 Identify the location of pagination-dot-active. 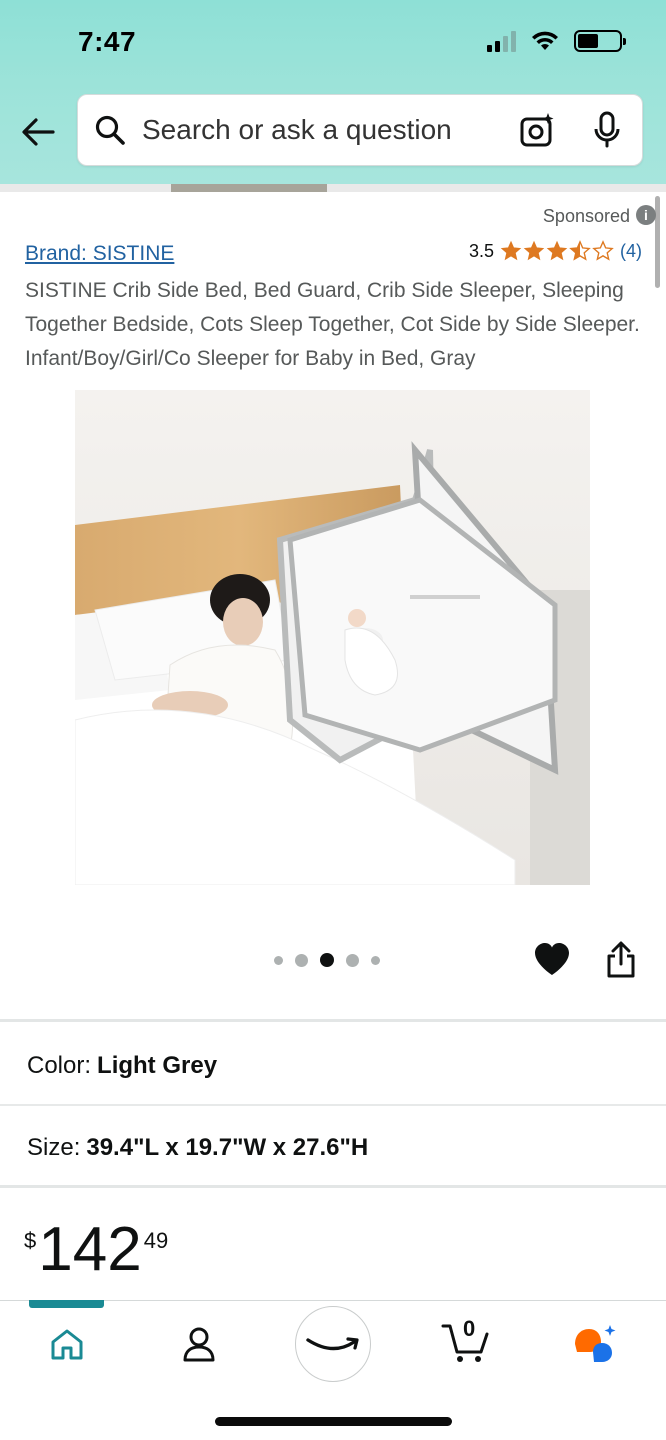
(327, 960).